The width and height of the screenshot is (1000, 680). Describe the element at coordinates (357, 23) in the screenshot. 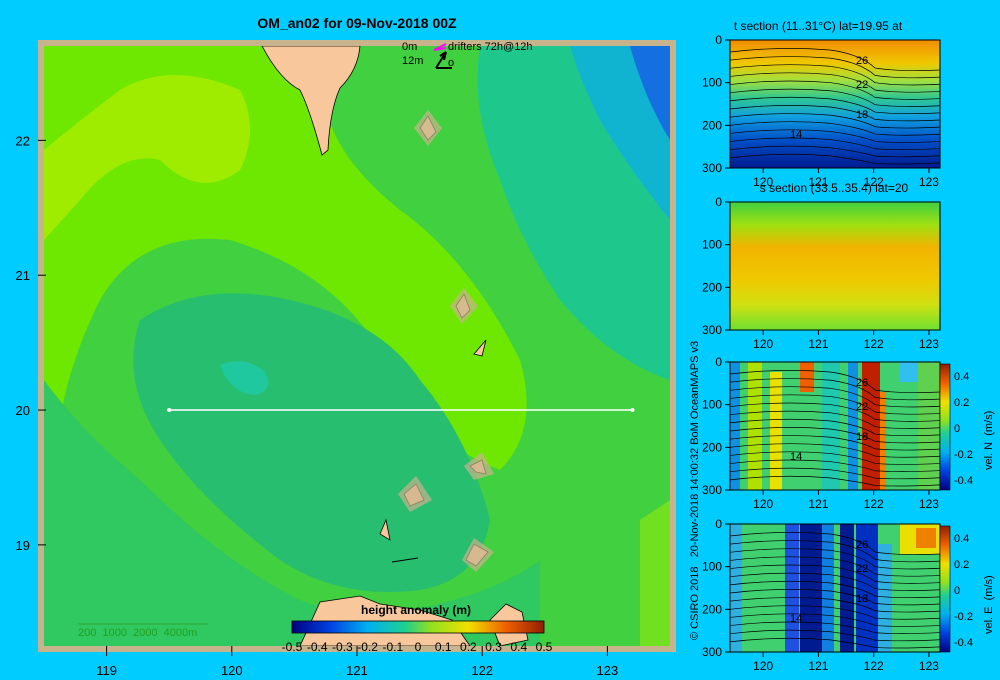

I see `map-title: OM_an02 for 09-Nov-2018 00Z` at that location.